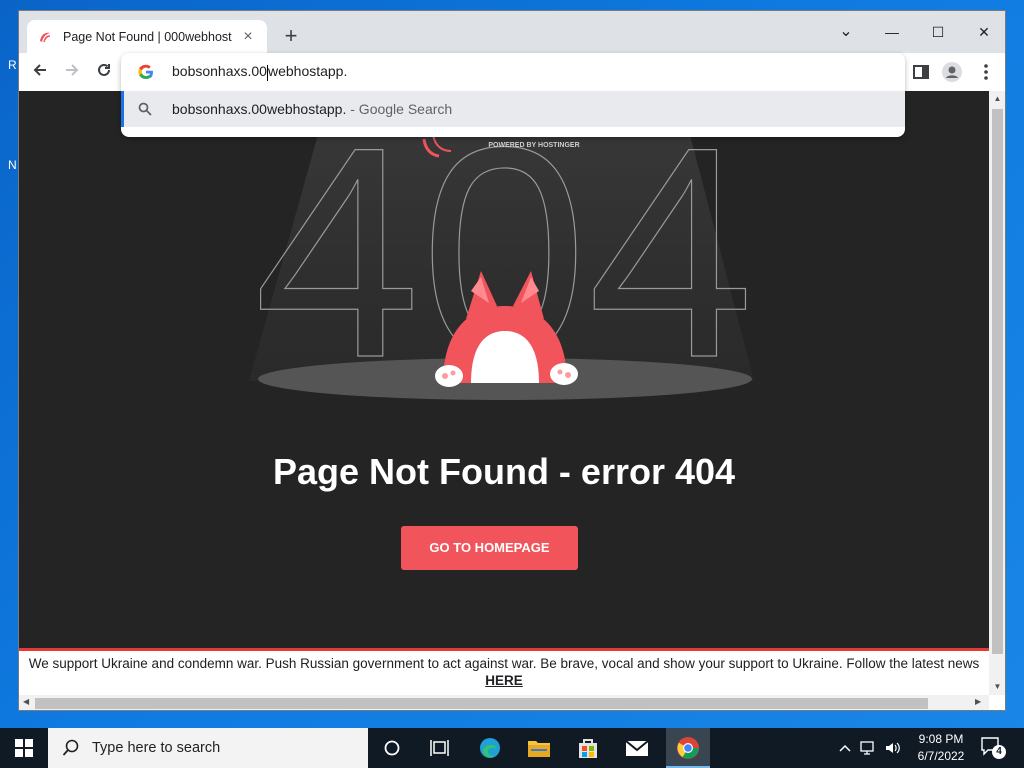  Describe the element at coordinates (893, 748) in the screenshot. I see `volume-icon` at that location.